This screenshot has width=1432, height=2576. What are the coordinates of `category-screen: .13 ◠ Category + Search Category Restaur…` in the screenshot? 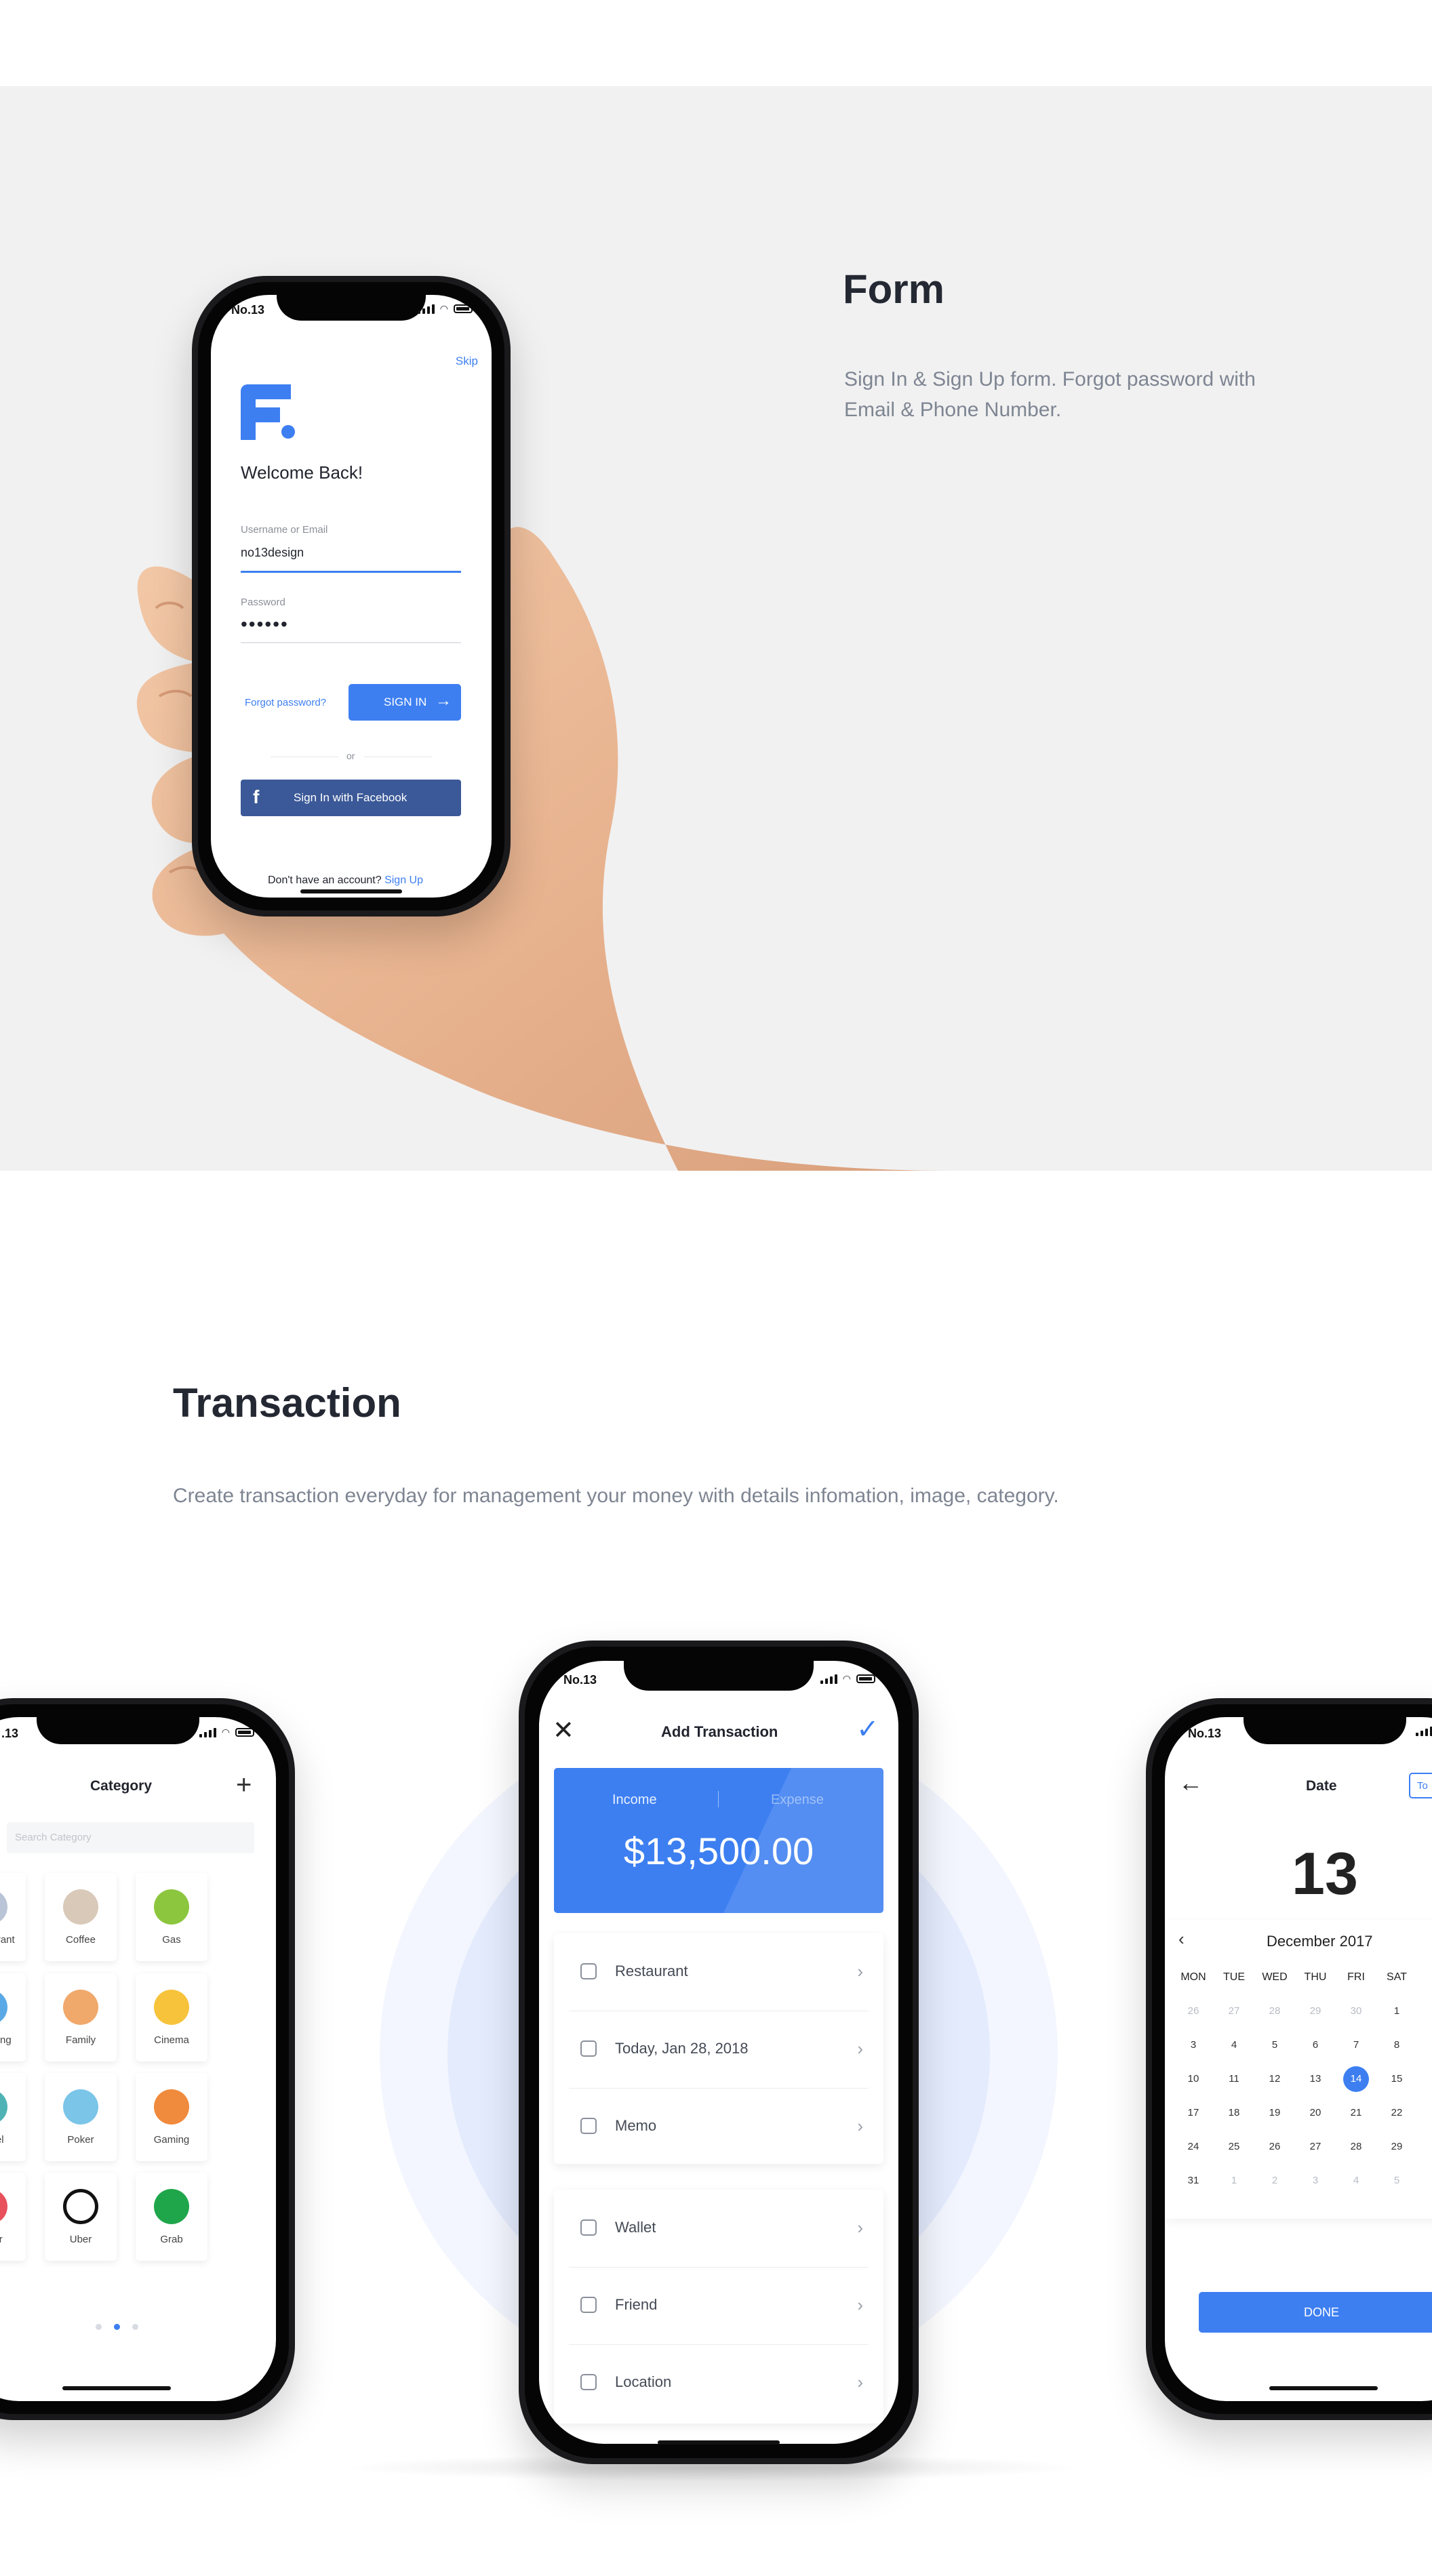 It's located at (138, 2059).